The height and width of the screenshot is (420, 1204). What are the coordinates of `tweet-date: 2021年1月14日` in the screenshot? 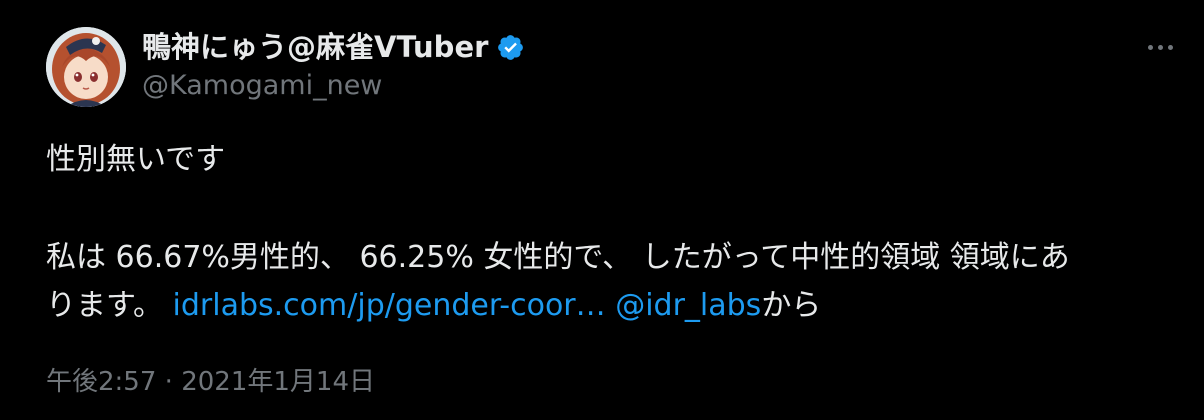 It's located at (278, 382).